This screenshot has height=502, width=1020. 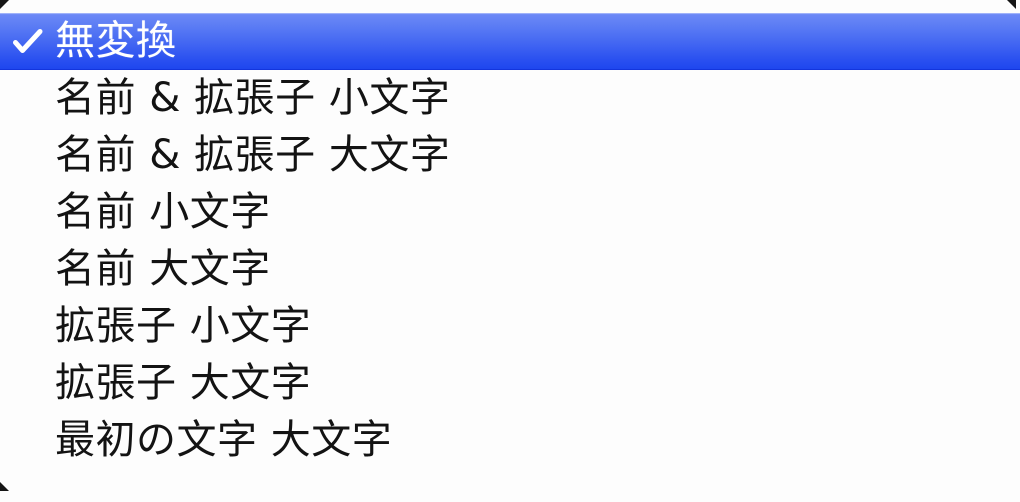 What do you see at coordinates (510, 269) in the screenshot?
I see `menu-item-name-uppercase: 名前 大文字` at bounding box center [510, 269].